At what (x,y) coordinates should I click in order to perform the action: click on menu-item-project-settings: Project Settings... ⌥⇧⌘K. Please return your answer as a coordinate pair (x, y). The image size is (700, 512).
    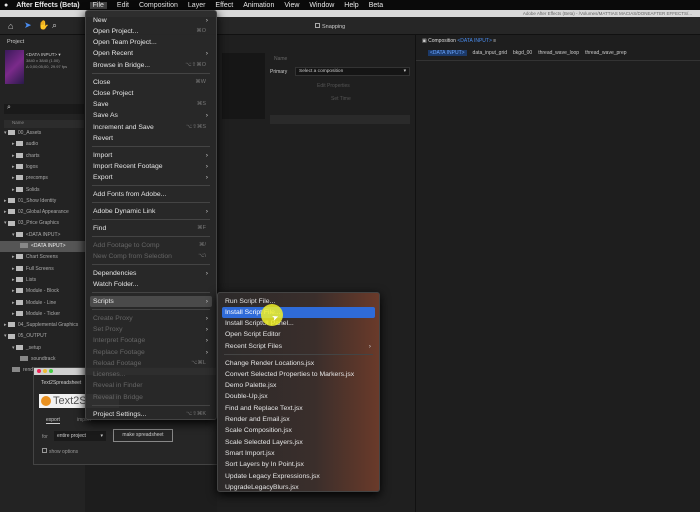
    Looking at the image, I should click on (151, 414).